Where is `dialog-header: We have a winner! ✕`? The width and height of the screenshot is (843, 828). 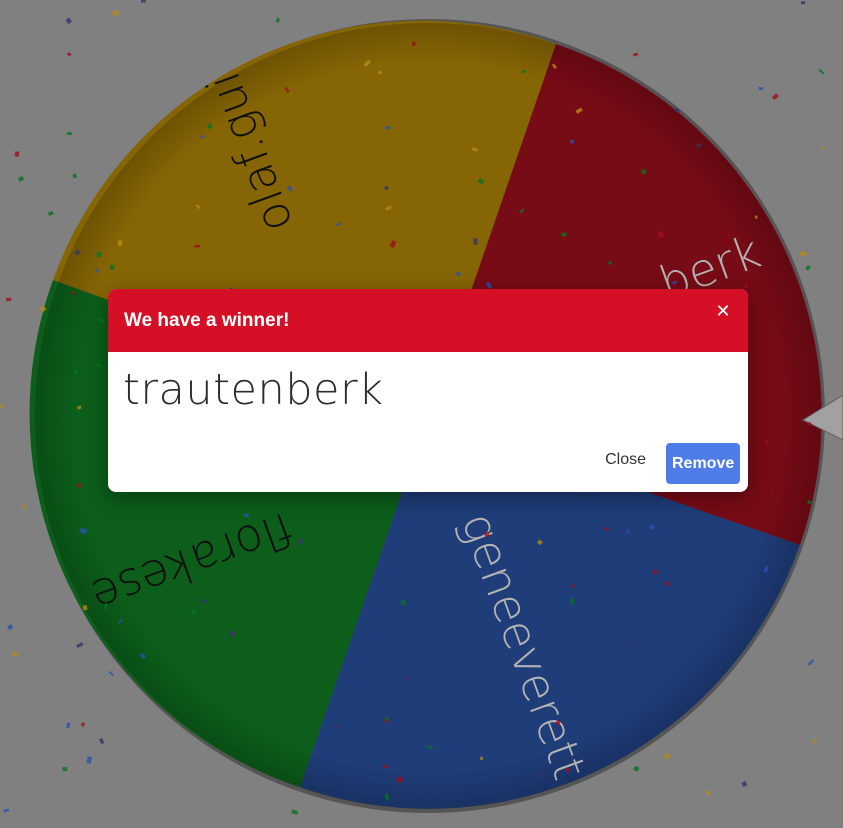 dialog-header: We have a winner! ✕ is located at coordinates (428, 320).